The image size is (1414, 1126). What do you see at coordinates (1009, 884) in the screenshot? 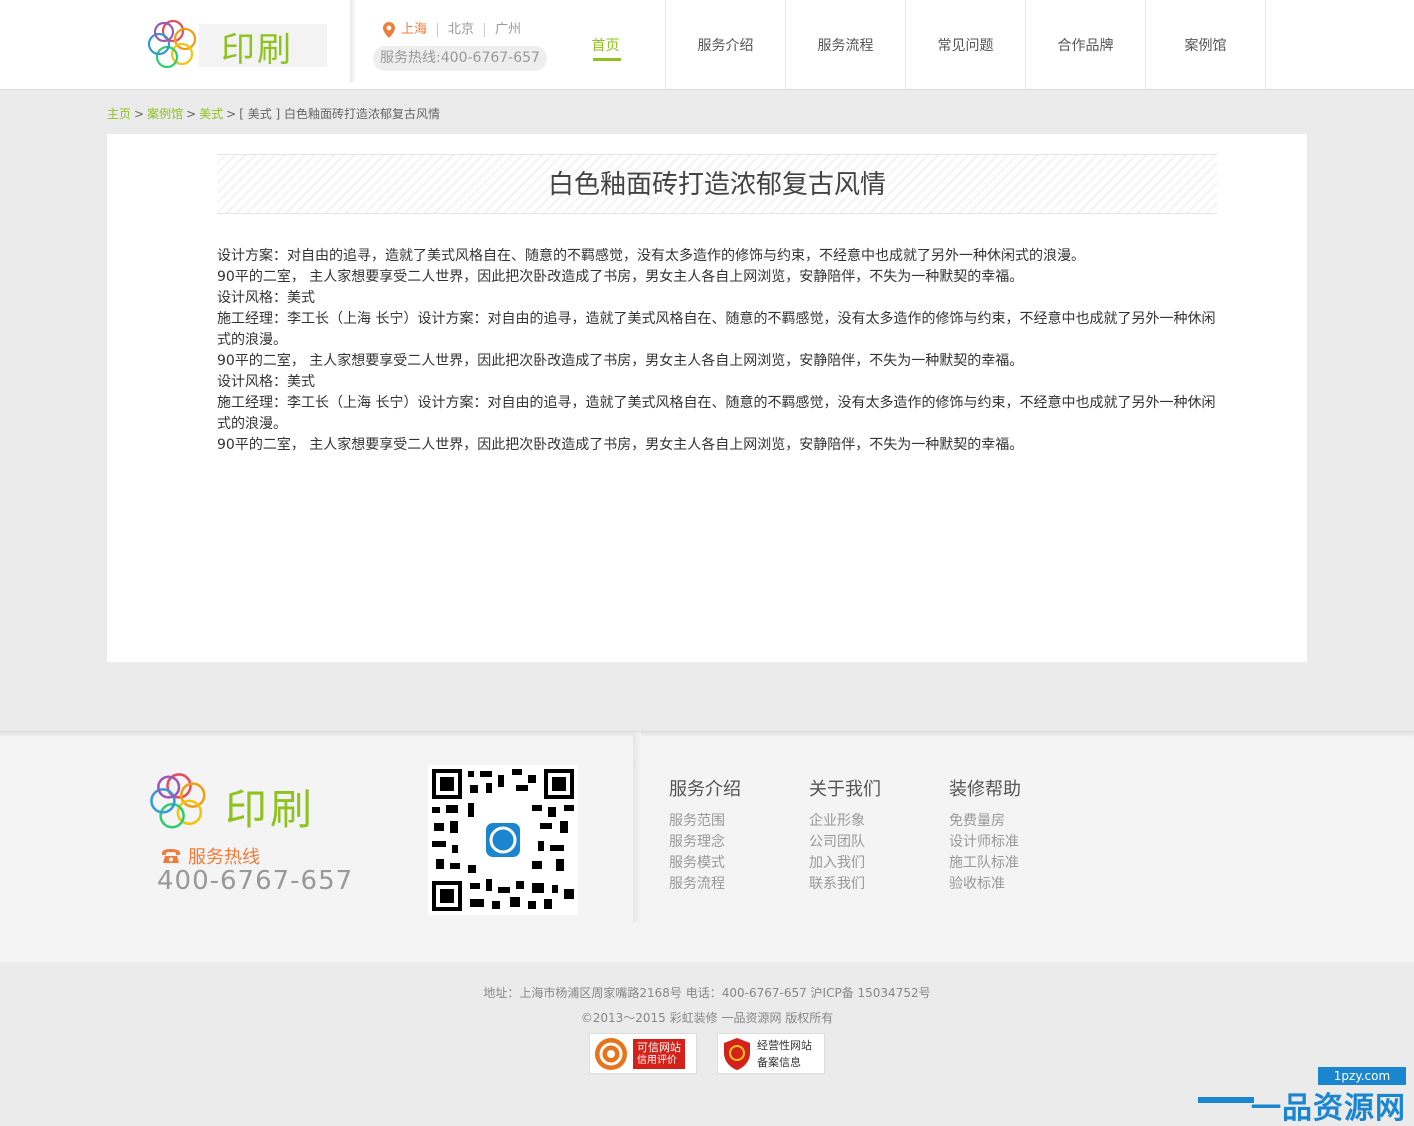
I see `footer-link: 验收标准` at bounding box center [1009, 884].